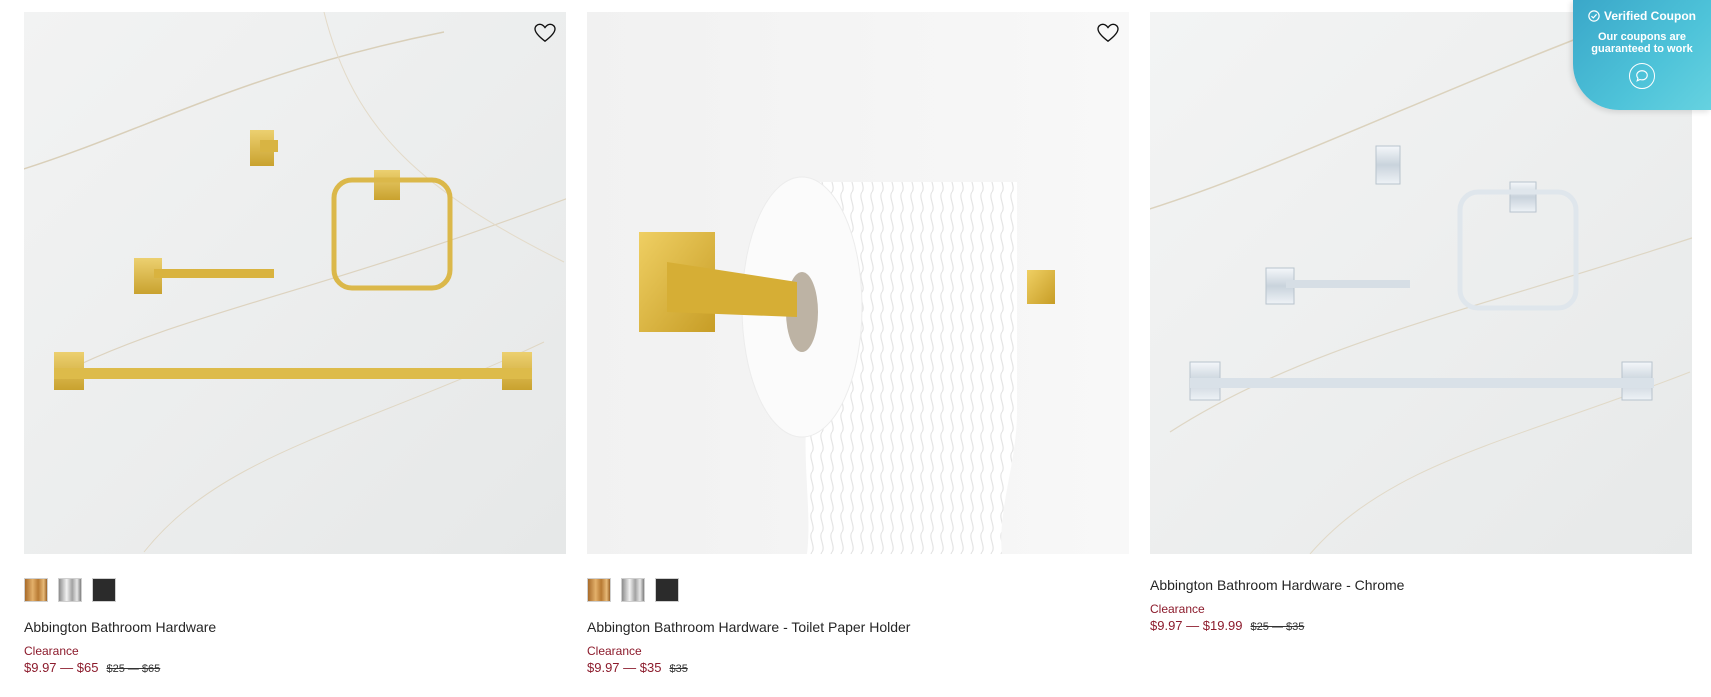 The width and height of the screenshot is (1711, 697). What do you see at coordinates (295, 668) in the screenshot?
I see `price-row: $9.97 — $65 $25 — $65` at bounding box center [295, 668].